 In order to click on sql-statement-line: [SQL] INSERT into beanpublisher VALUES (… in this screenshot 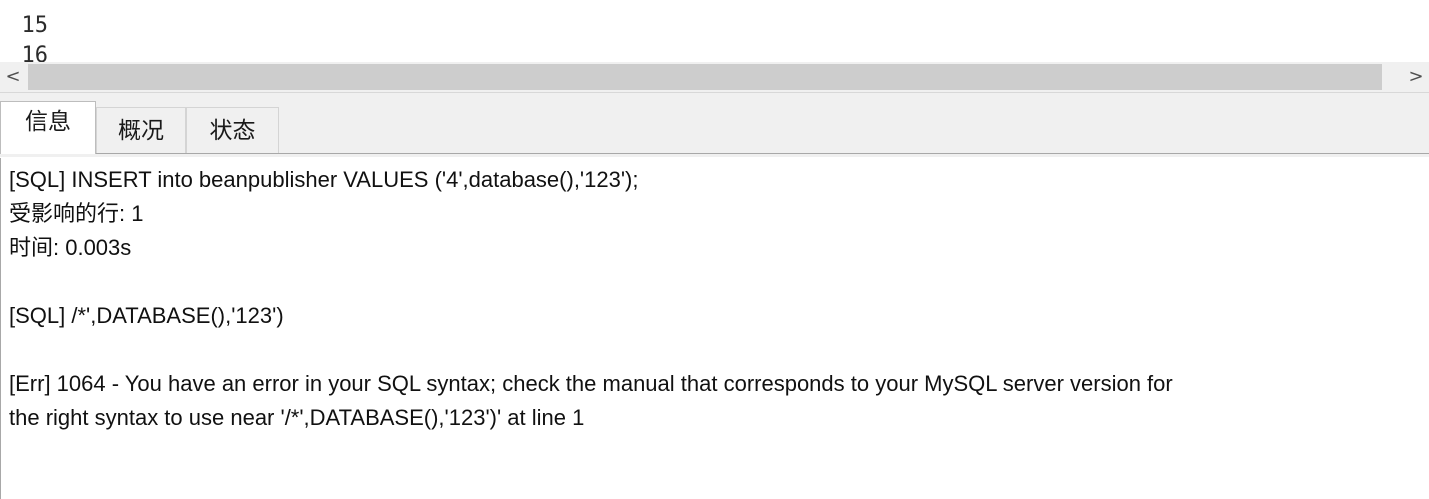, I will do `click(324, 179)`.